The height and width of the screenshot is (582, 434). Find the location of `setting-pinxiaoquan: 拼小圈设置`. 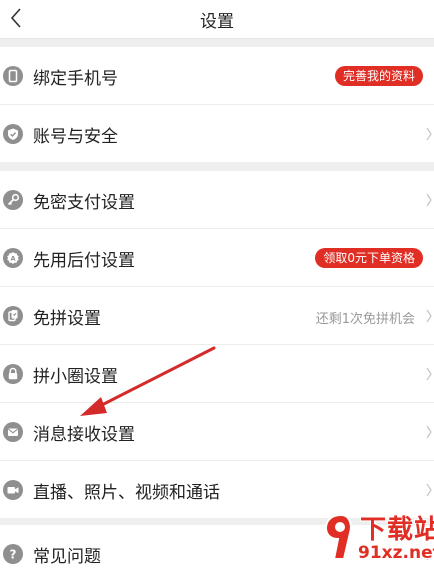

setting-pinxiaoquan: 拼小圈设置 is located at coordinates (217, 374).